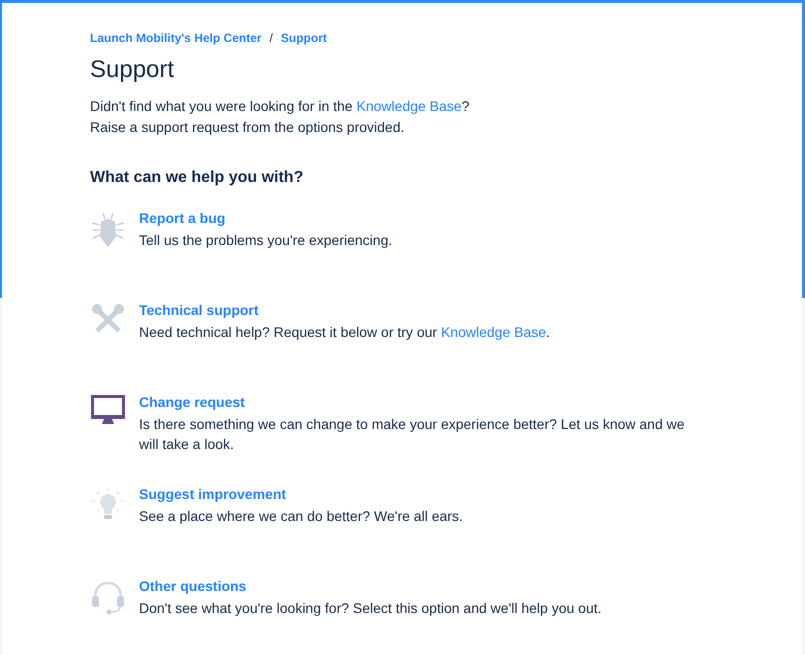 Image resolution: width=805 pixels, height=655 pixels. Describe the element at coordinates (133, 70) in the screenshot. I see `page-title: Support` at that location.